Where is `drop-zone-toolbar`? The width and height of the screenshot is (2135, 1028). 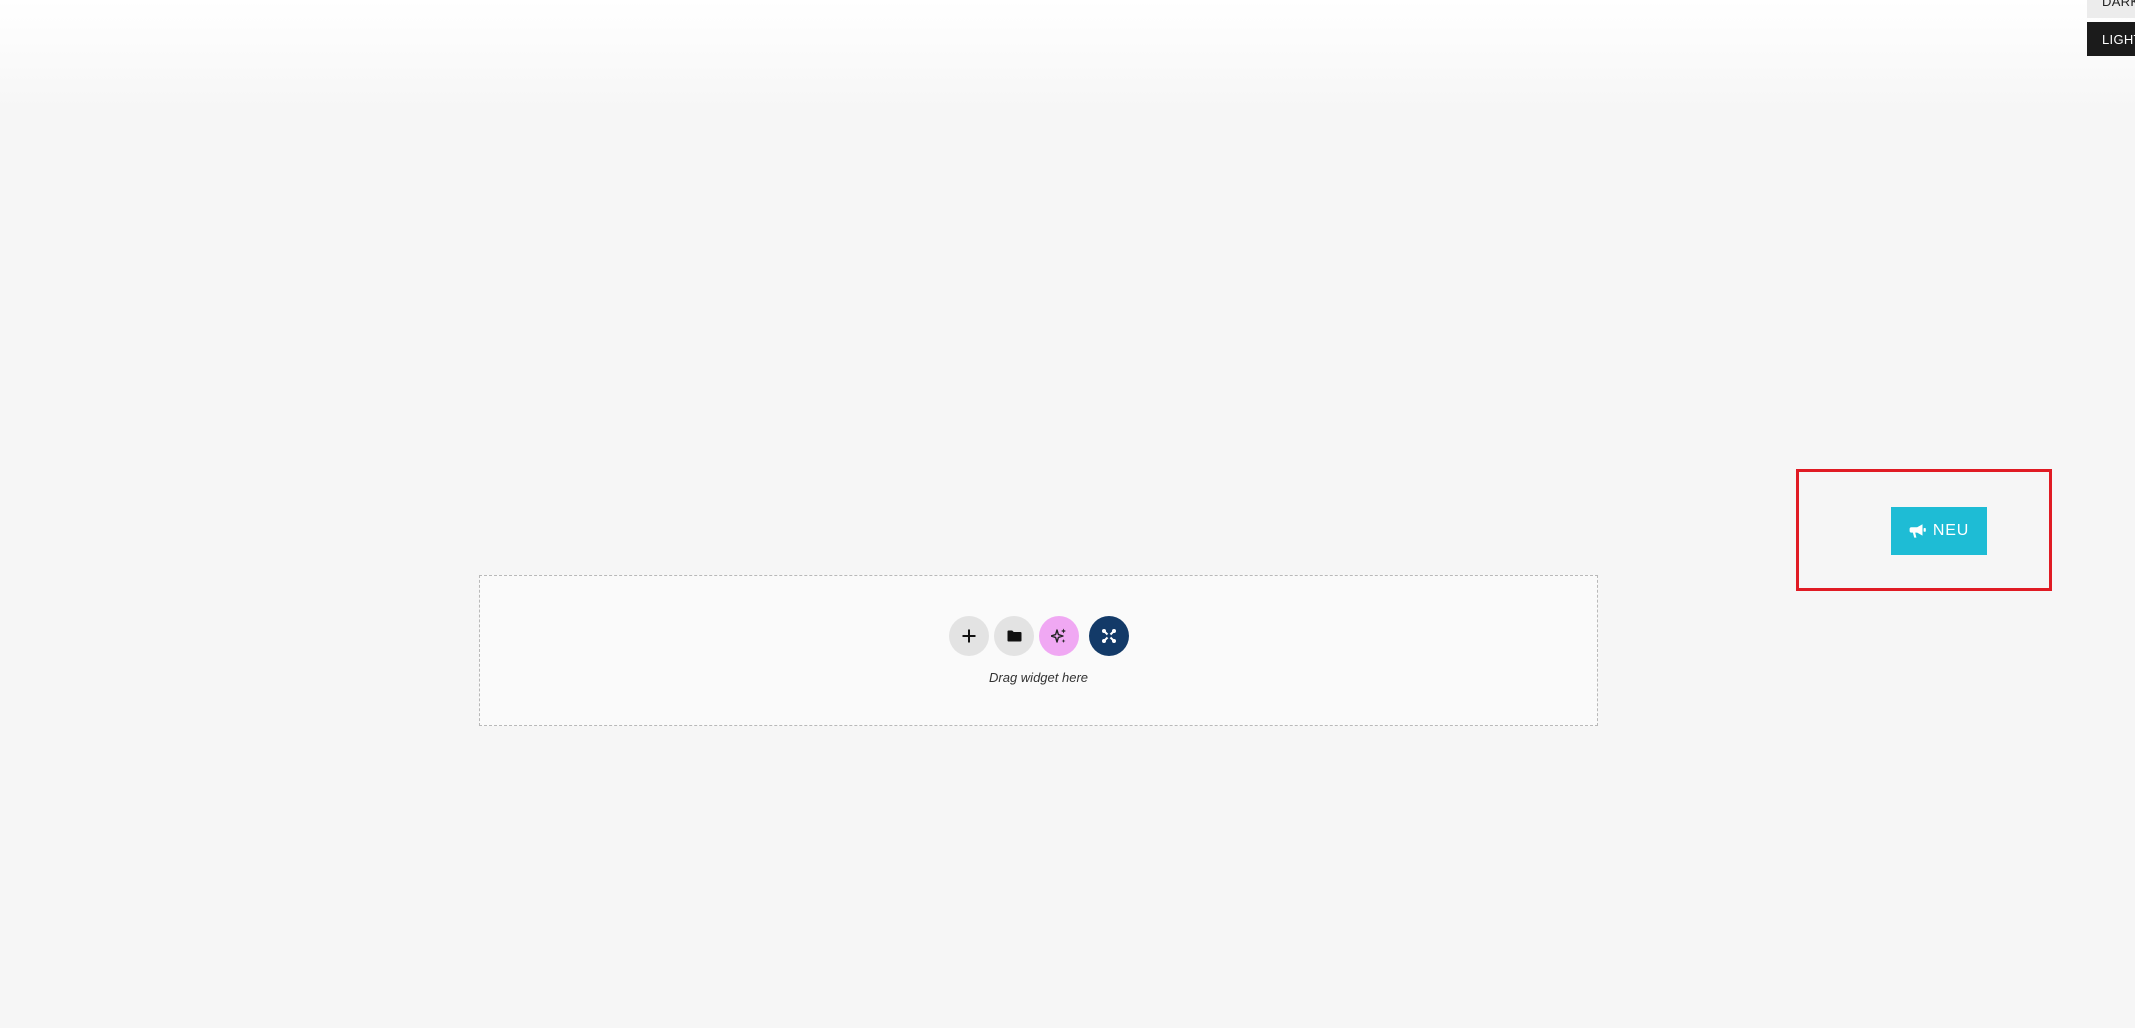
drop-zone-toolbar is located at coordinates (1039, 636).